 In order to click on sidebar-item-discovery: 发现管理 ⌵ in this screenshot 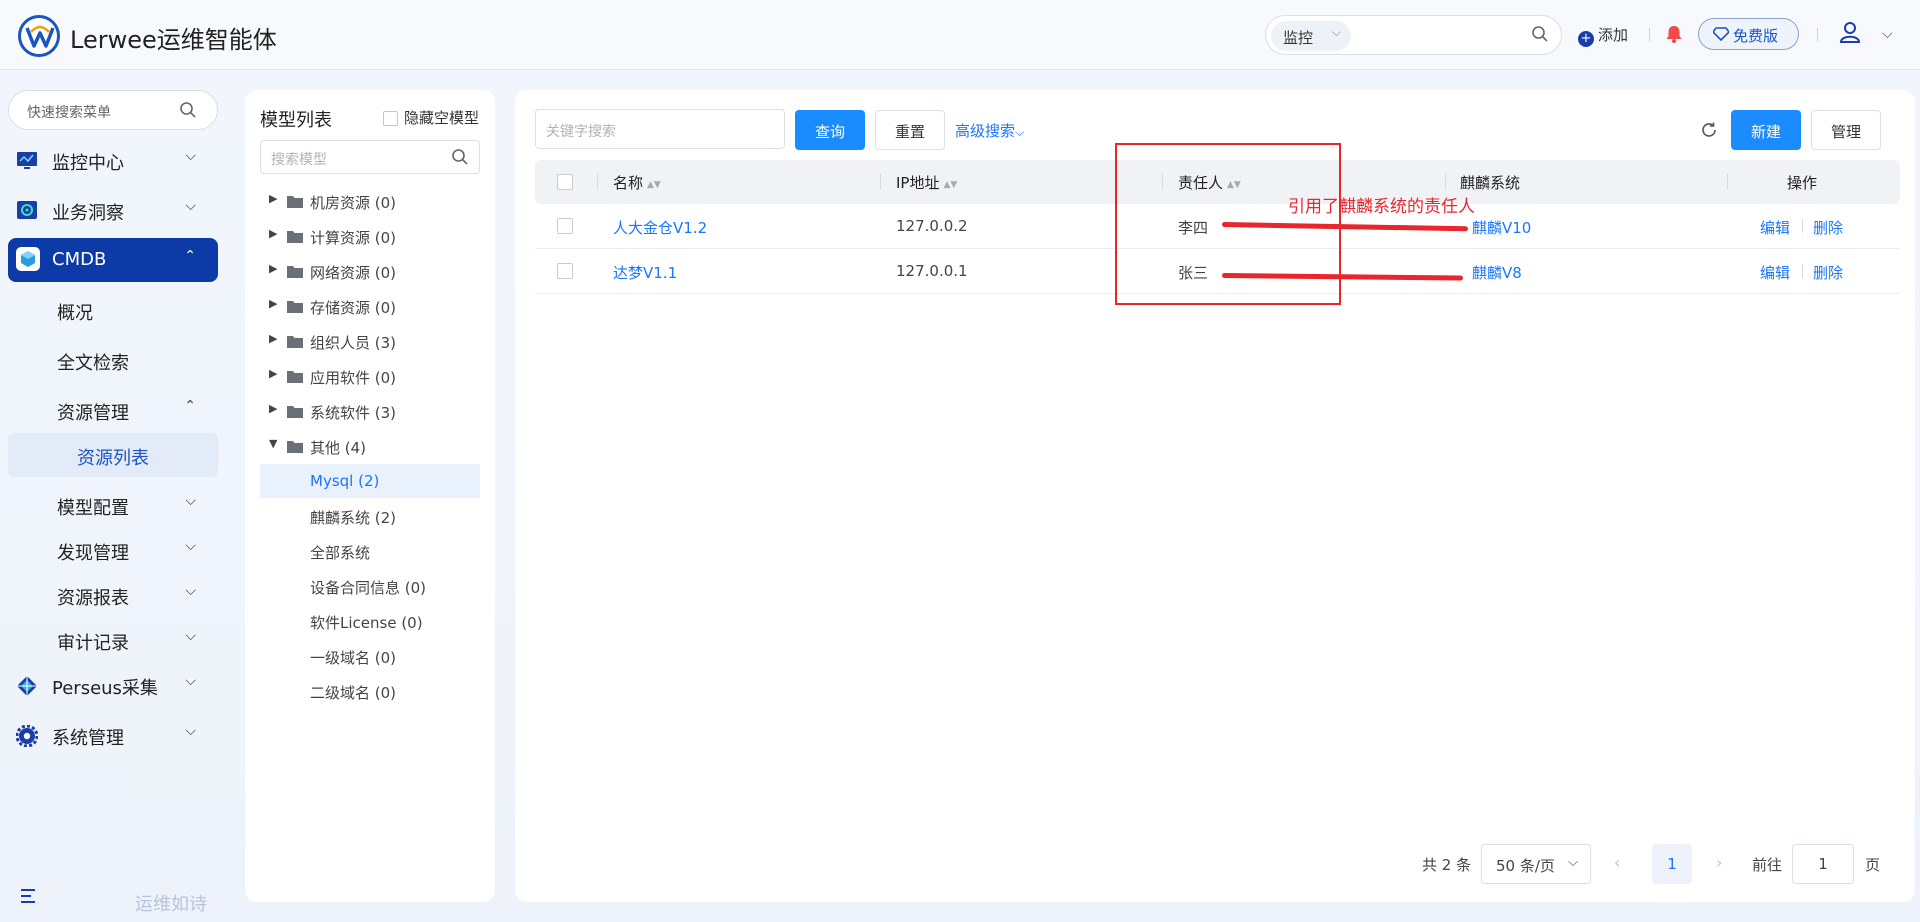, I will do `click(113, 550)`.